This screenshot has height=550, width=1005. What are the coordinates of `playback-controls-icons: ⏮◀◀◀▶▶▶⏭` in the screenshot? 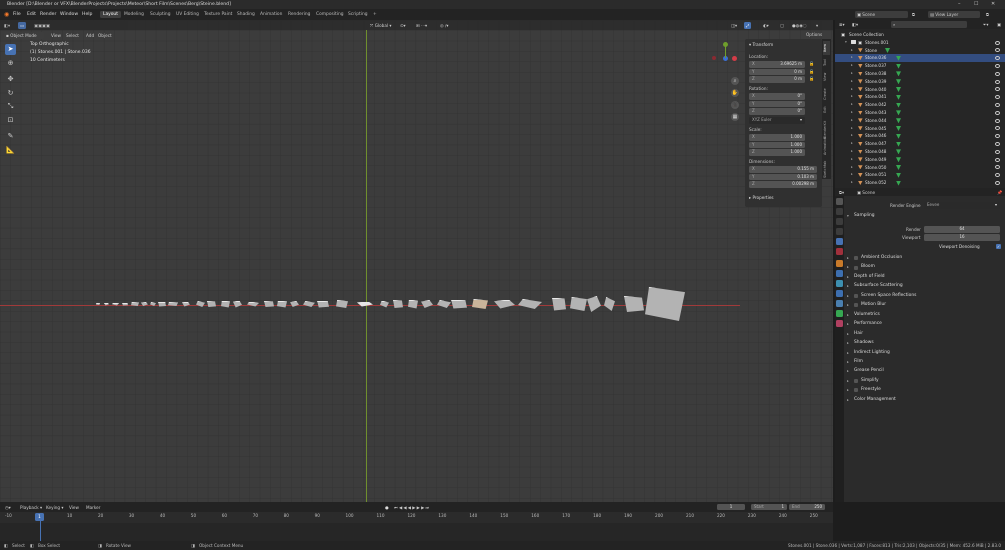 It's located at (412, 507).